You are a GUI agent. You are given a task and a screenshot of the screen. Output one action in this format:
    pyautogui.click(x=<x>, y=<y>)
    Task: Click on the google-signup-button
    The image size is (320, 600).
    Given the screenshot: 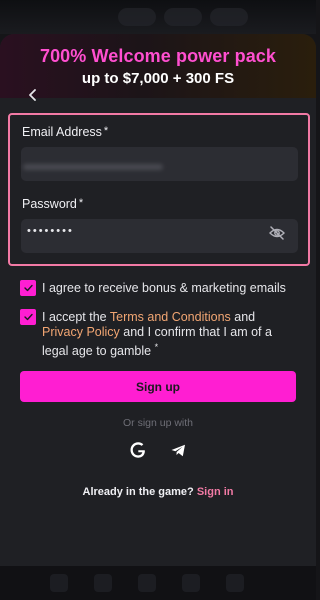 What is the action you would take?
    pyautogui.click(x=138, y=450)
    